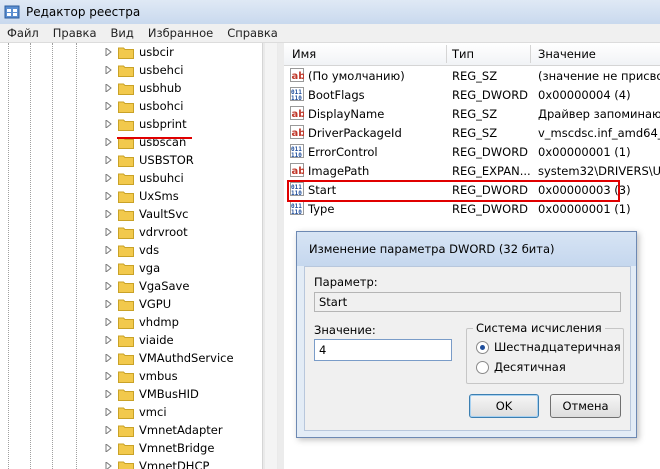 Image resolution: width=660 pixels, height=469 pixels. What do you see at coordinates (139, 52) in the screenshot?
I see `tree-item: usbcir` at bounding box center [139, 52].